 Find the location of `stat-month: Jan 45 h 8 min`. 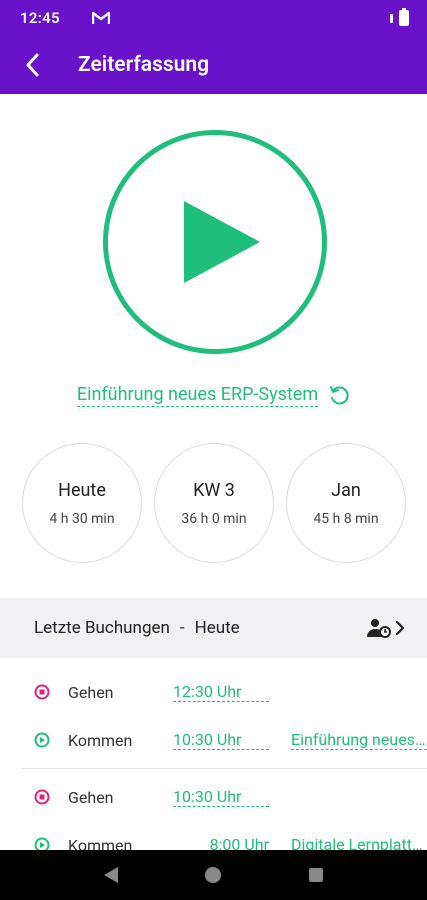

stat-month: Jan 45 h 8 min is located at coordinates (346, 503).